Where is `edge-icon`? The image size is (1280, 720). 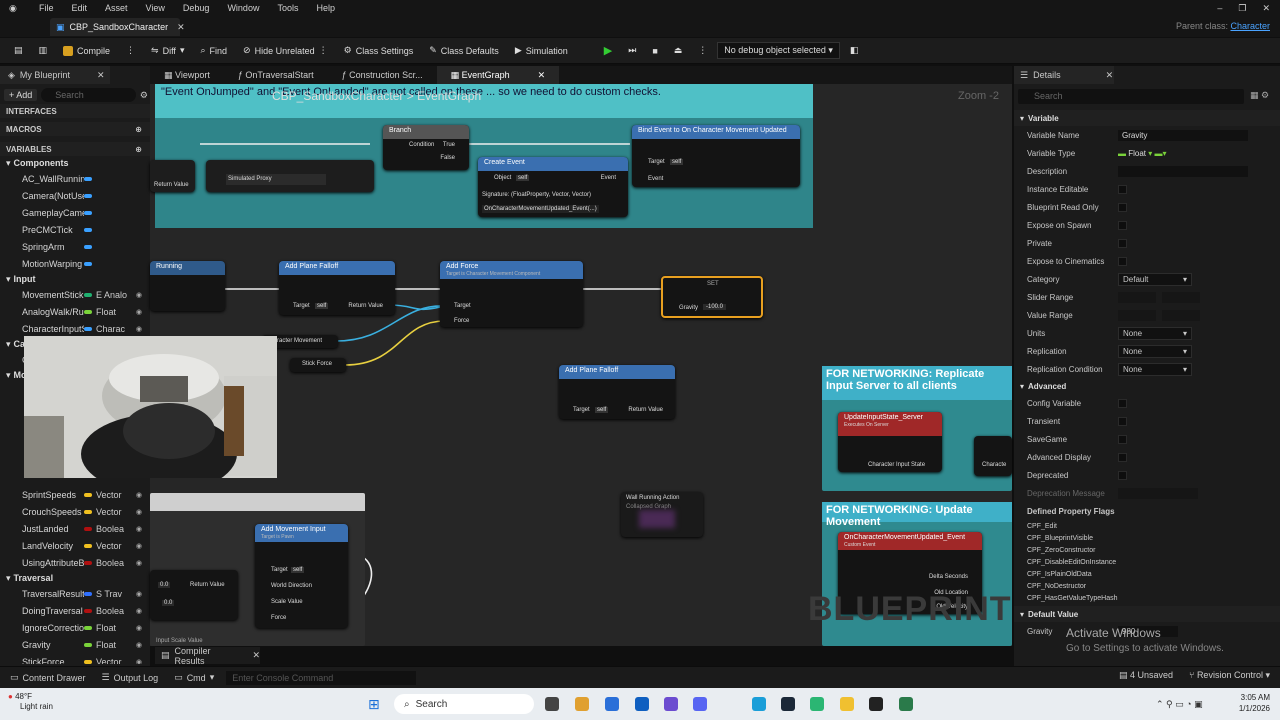 edge-icon is located at coordinates (759, 704).